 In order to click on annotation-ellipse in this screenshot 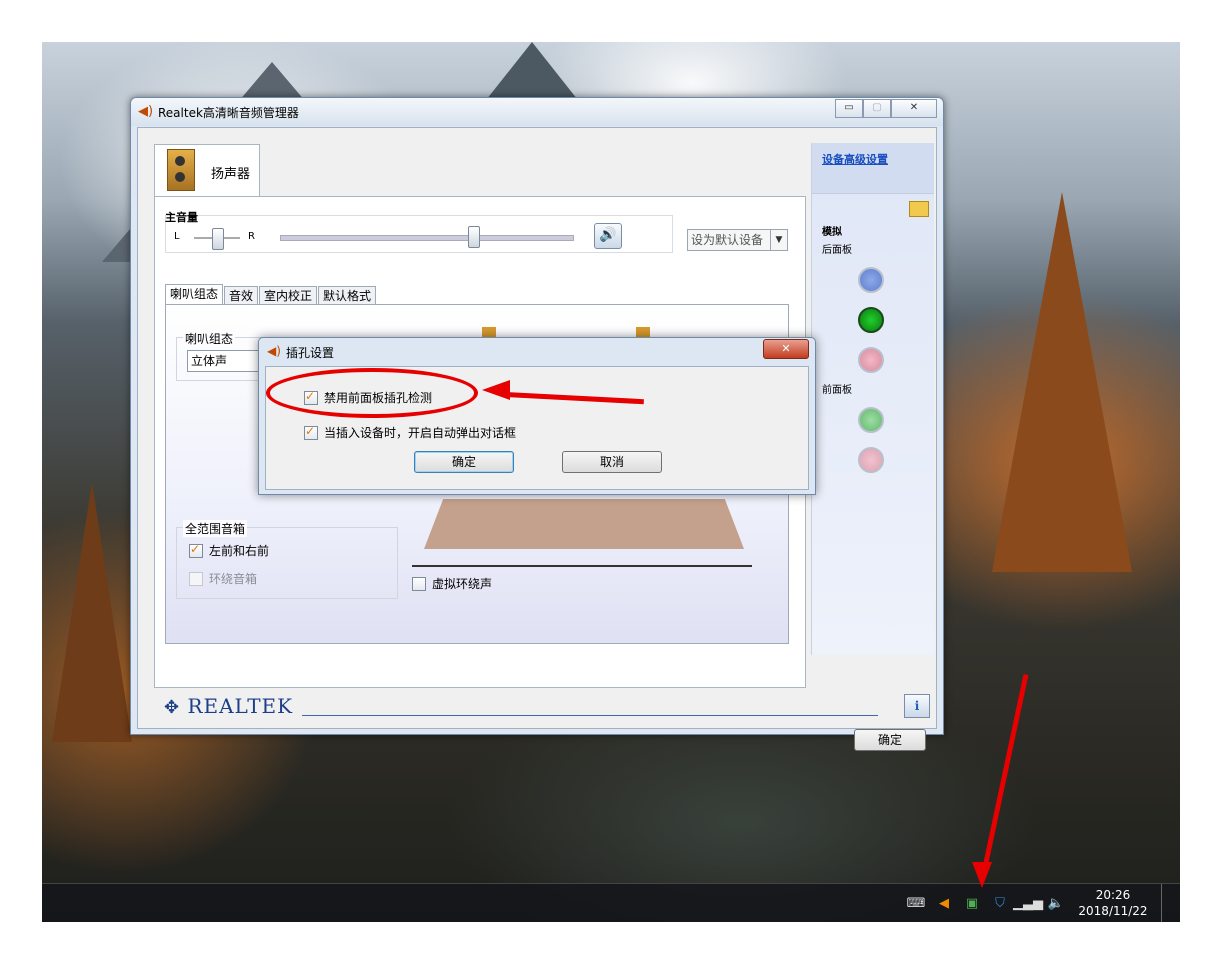, I will do `click(372, 393)`.